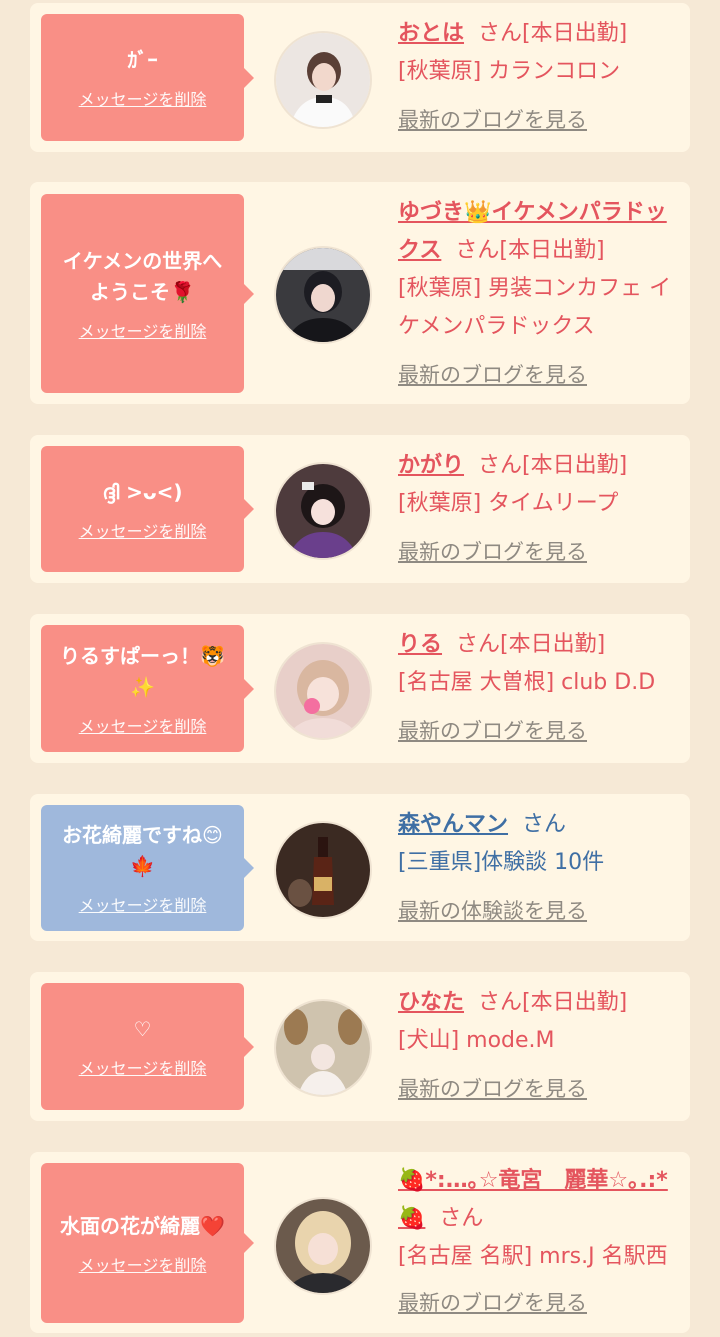 The width and height of the screenshot is (720, 1337). What do you see at coordinates (142, 671) in the screenshot?
I see `message-text: りるすぱーっ！🐯 ✨` at bounding box center [142, 671].